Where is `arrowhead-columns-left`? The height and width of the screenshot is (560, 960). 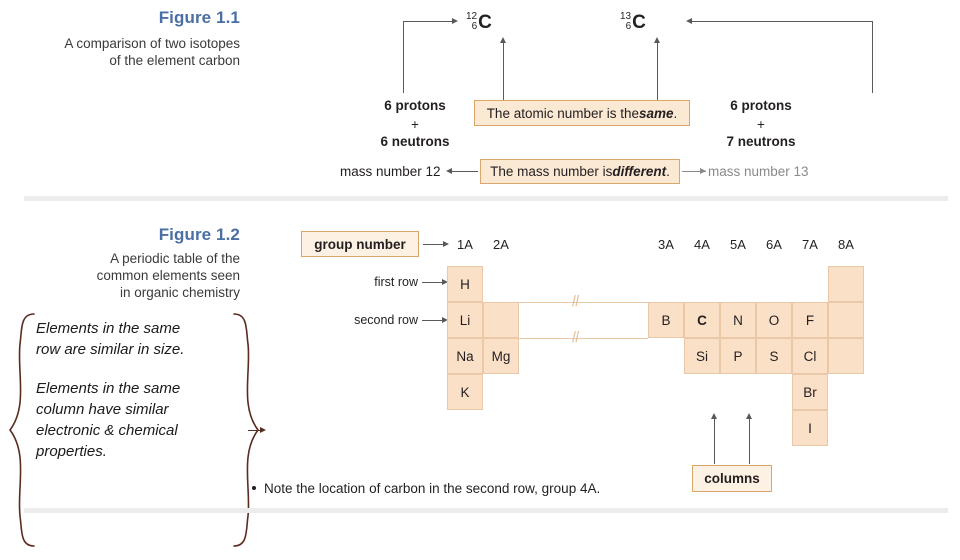 arrowhead-columns-left is located at coordinates (713, 416).